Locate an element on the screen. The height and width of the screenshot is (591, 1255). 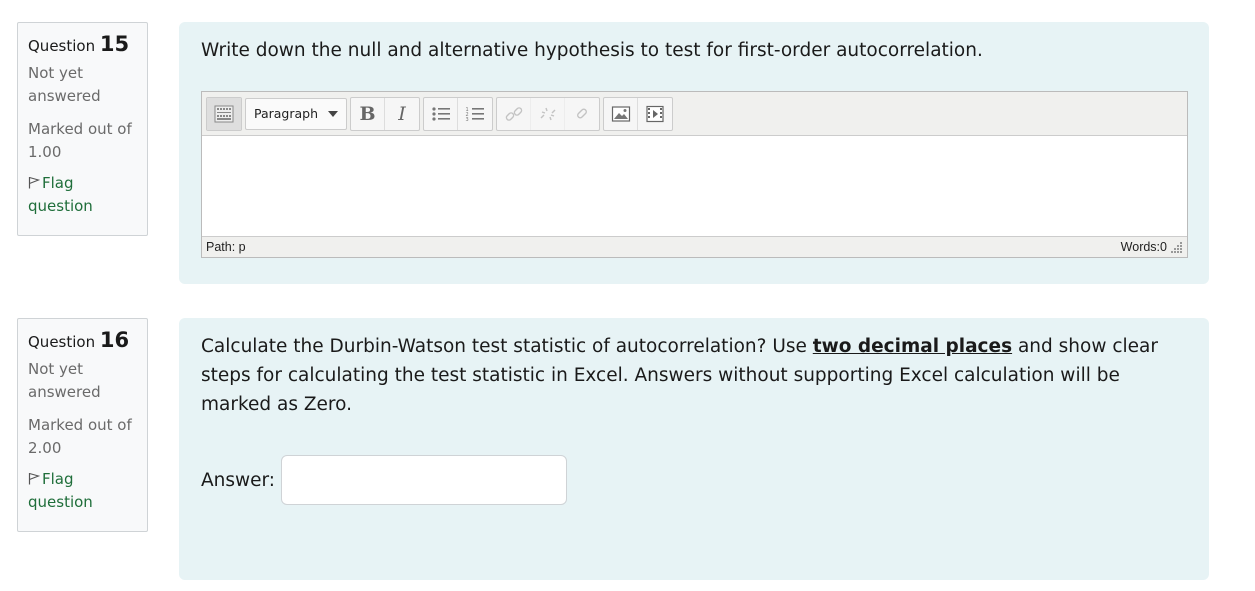
bullet-list-button is located at coordinates (441, 113).